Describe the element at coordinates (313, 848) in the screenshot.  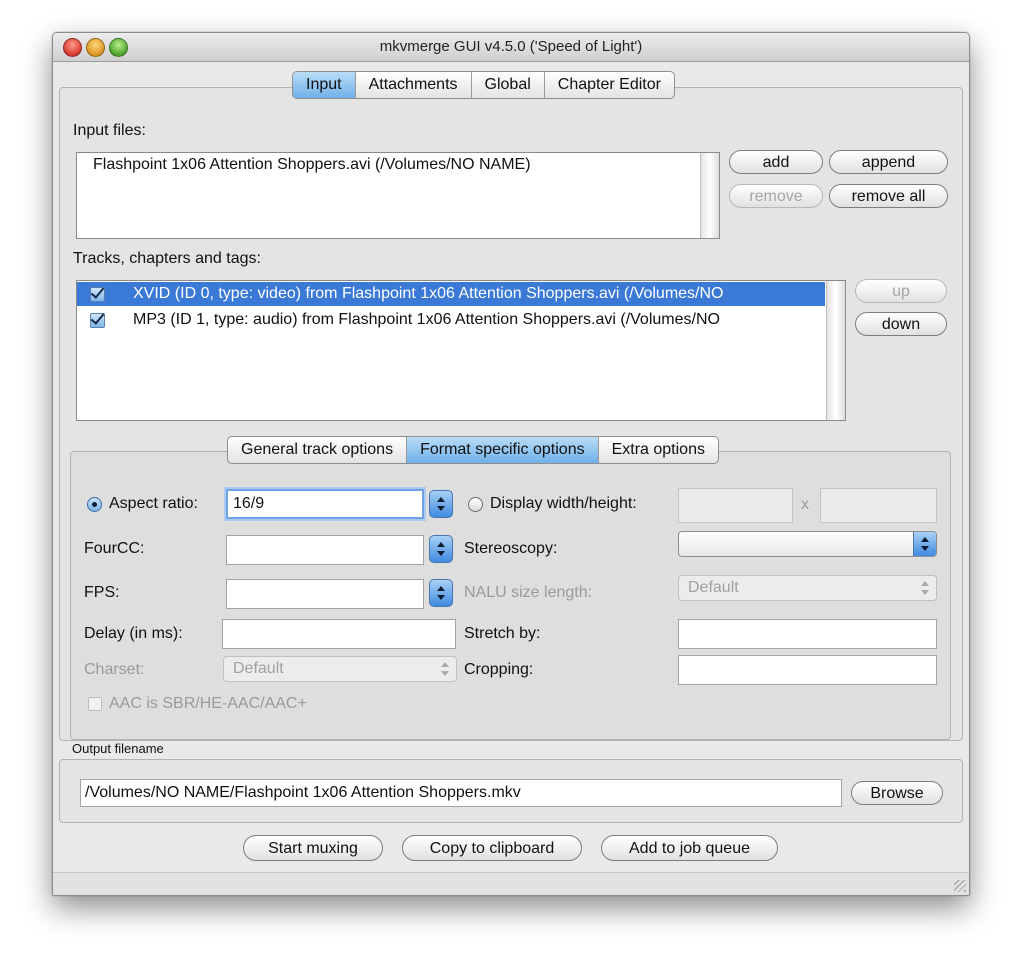
I see `start-muxing-button: Start muxing` at that location.